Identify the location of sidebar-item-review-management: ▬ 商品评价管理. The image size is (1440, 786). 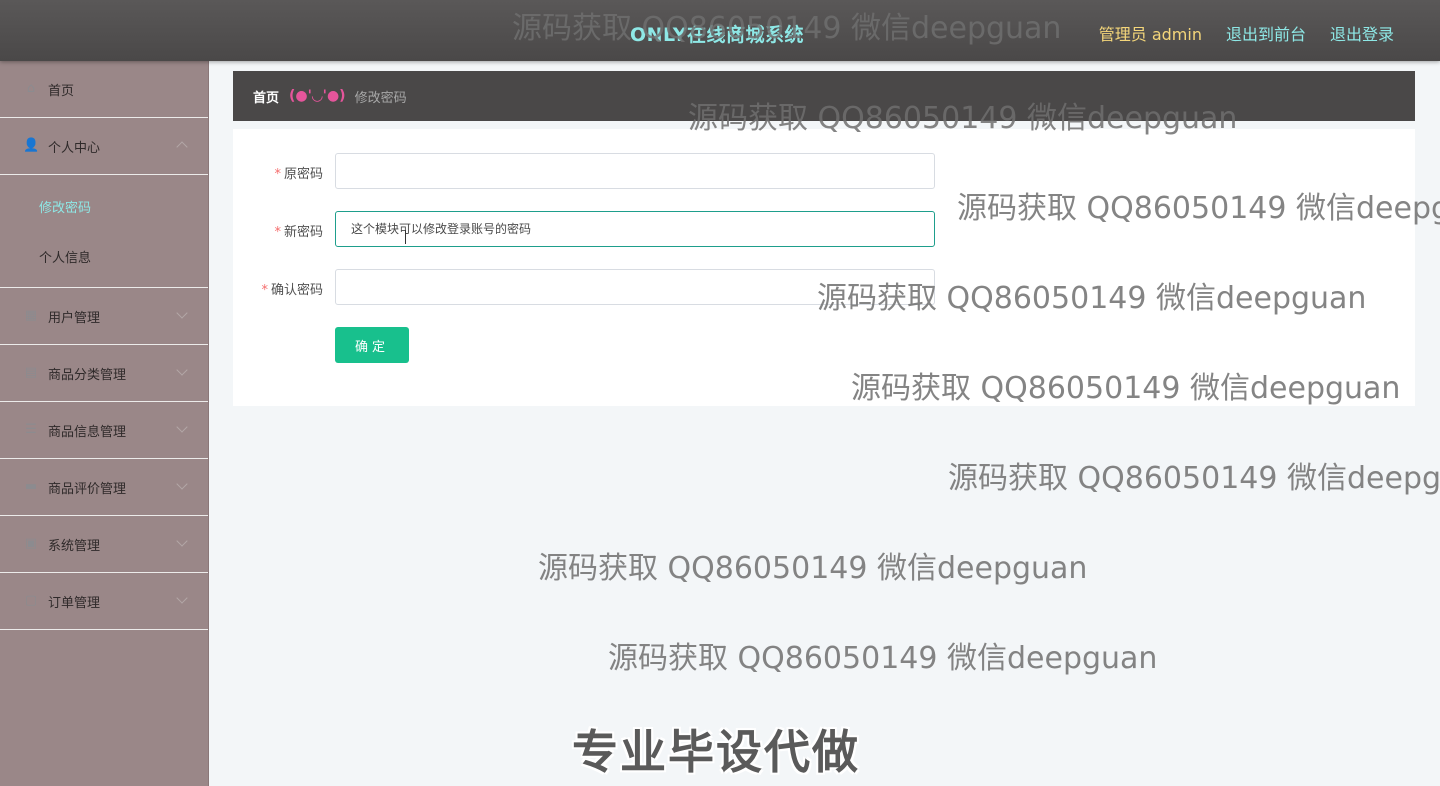
(104, 487).